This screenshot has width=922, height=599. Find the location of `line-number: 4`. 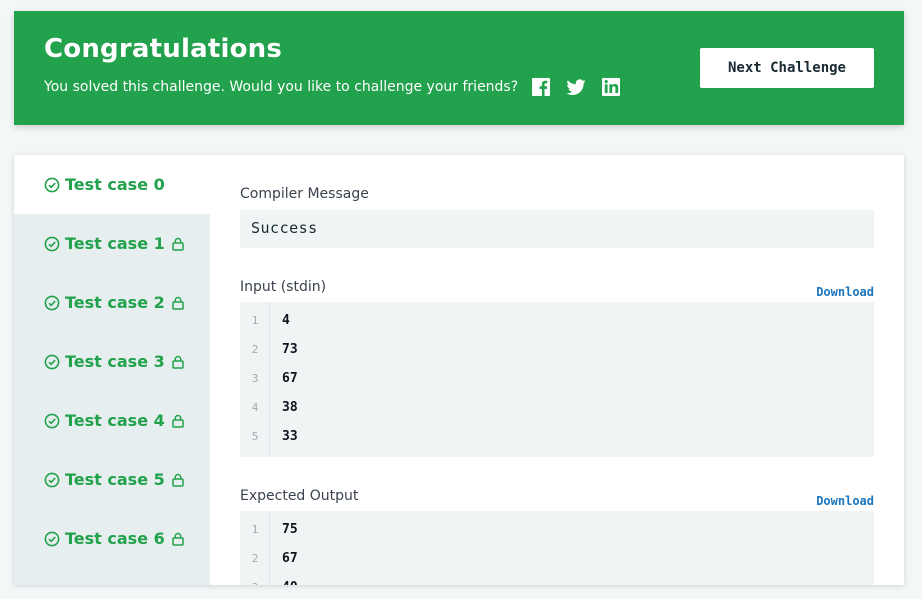

line-number: 4 is located at coordinates (255, 407).